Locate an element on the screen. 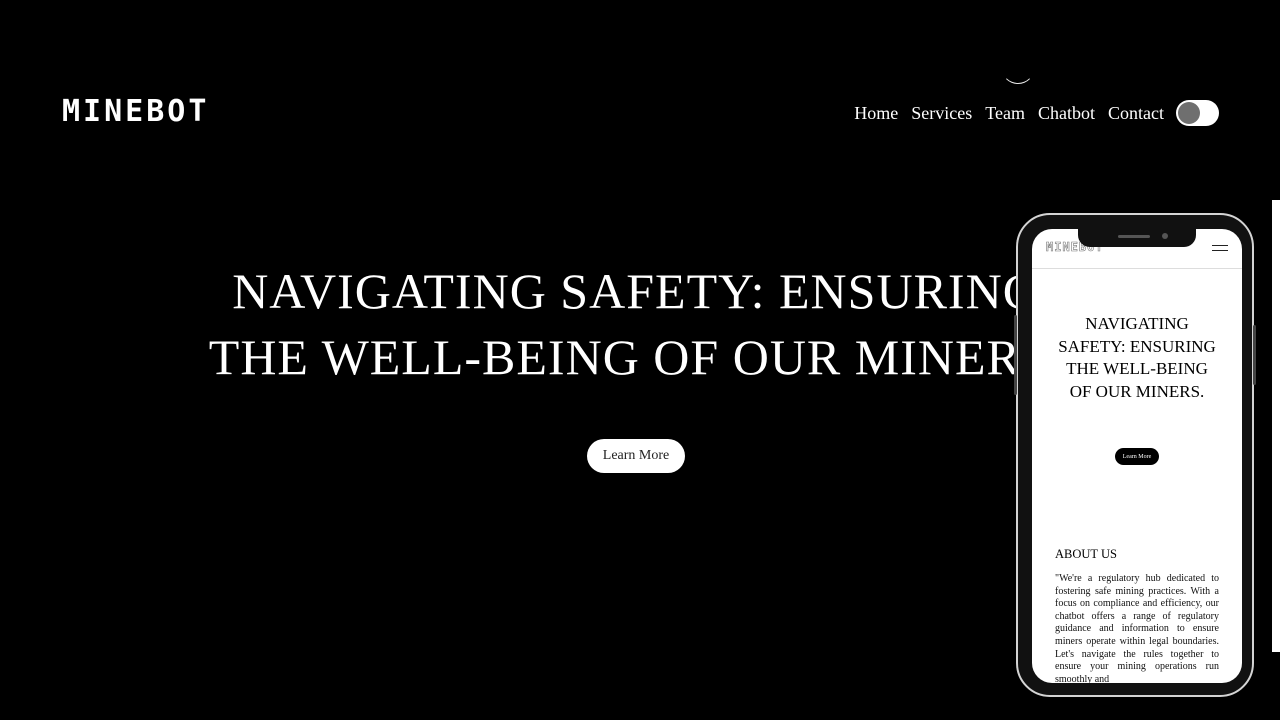 The width and height of the screenshot is (1280, 720). nav-services: Services is located at coordinates (941, 113).